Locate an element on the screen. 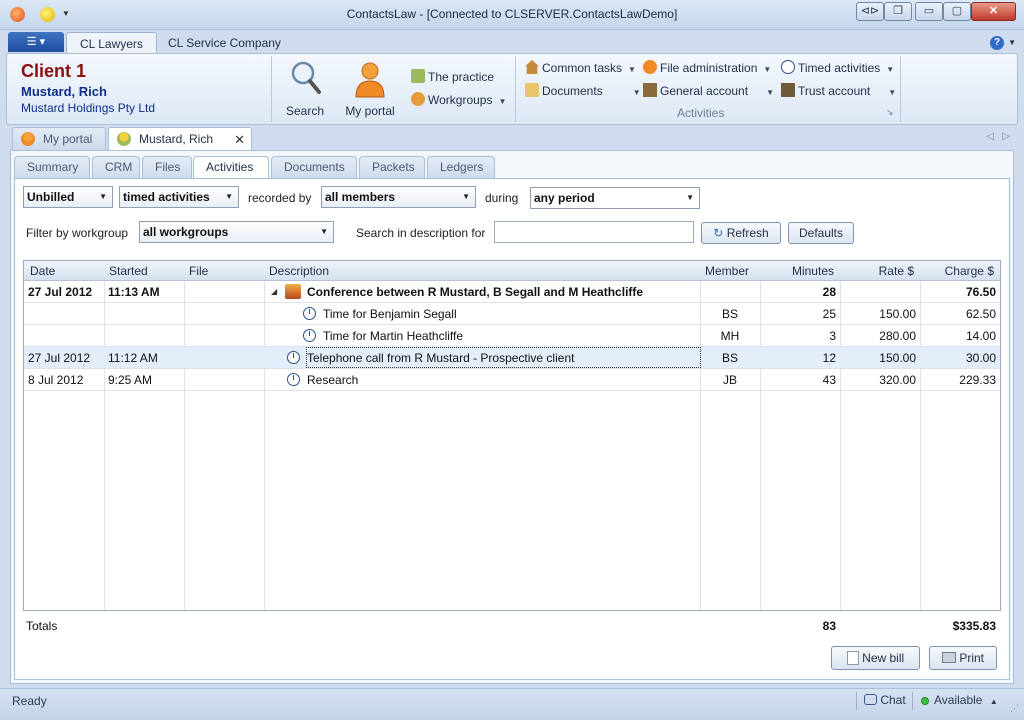 Image resolution: width=1024 pixels, height=720 pixels. timed-activities-button: Timed activities ▼ is located at coordinates (837, 68).